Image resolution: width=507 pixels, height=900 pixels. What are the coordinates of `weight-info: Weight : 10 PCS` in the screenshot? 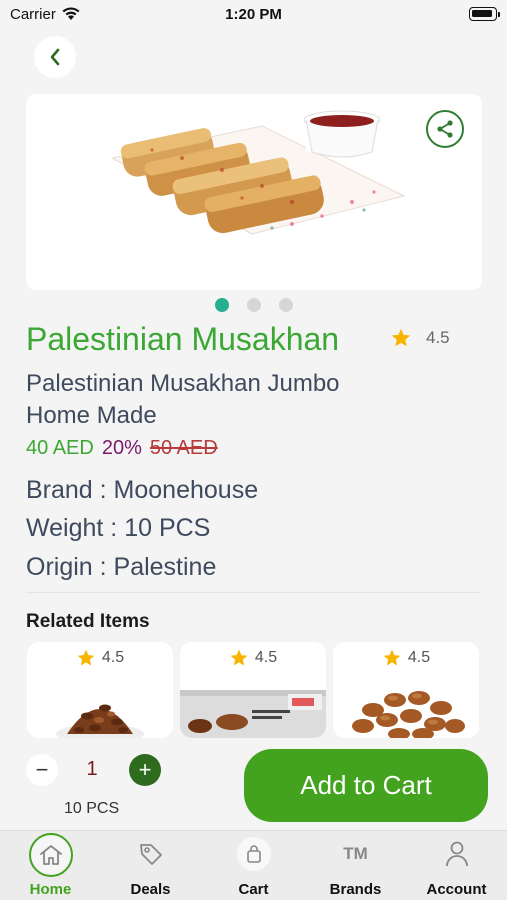 It's located at (118, 528).